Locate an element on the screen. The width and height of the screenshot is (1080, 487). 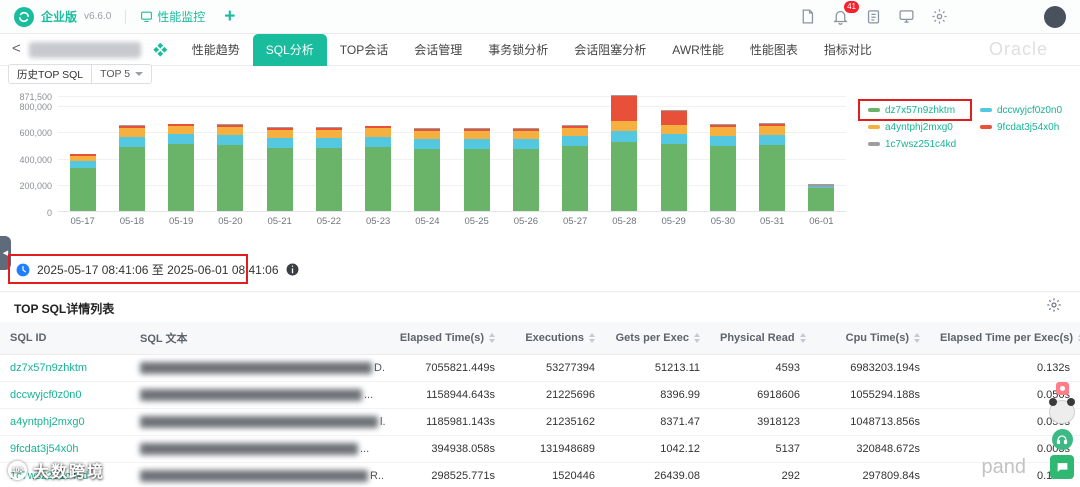
tab-性能趋势: 性能趋势 is located at coordinates (216, 50).